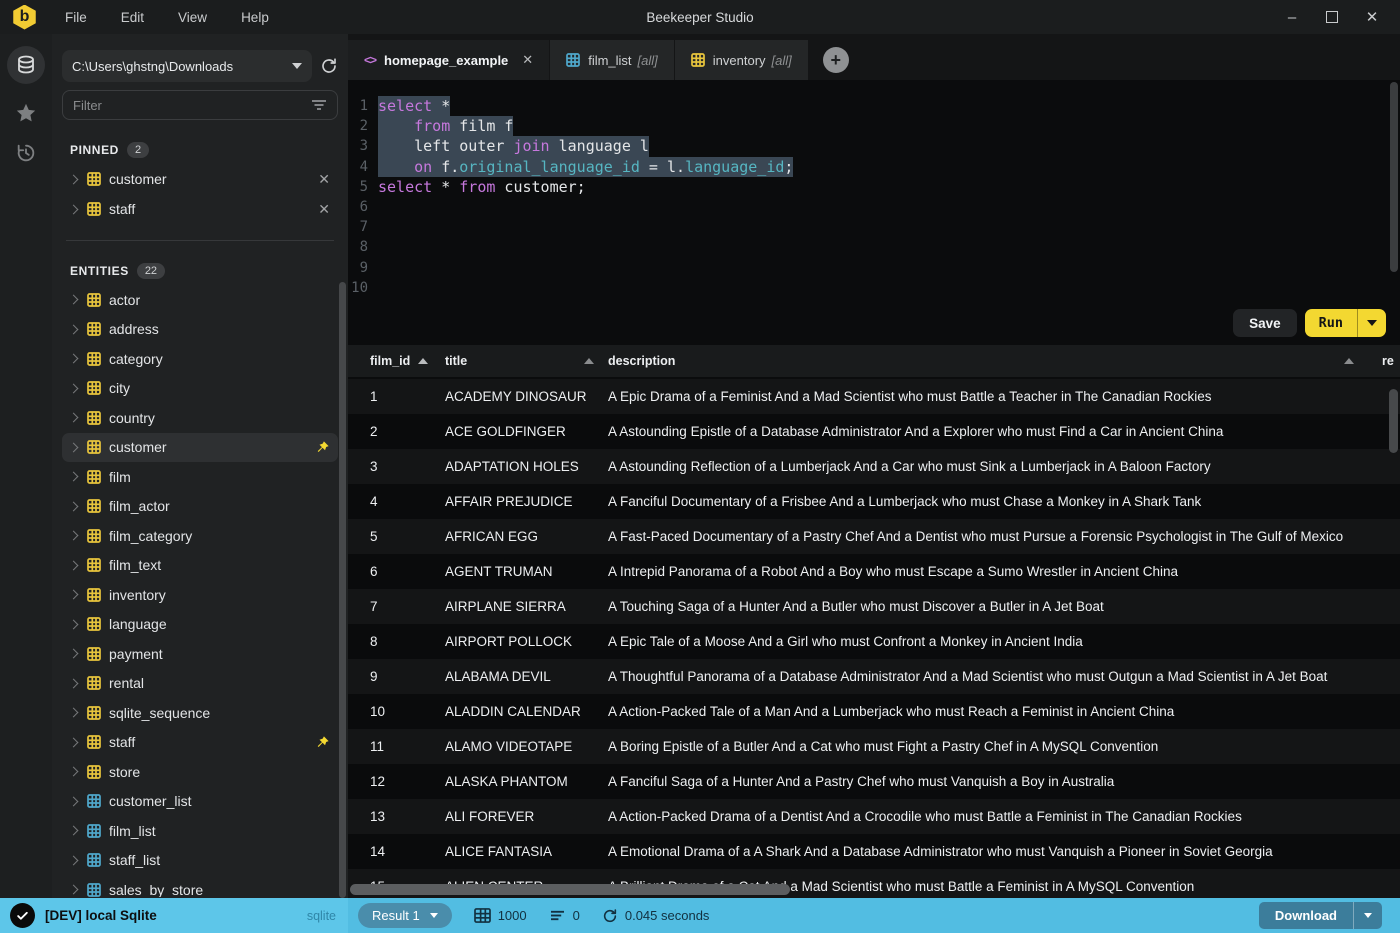 This screenshot has height=933, width=1400. I want to click on pinned-item-staff: staff ✕, so click(200, 209).